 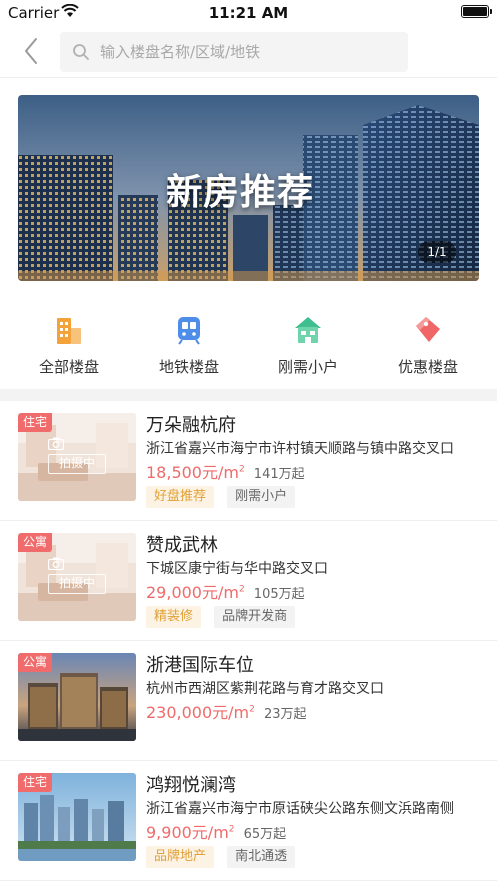 I want to click on search-icon, so click(x=81, y=52).